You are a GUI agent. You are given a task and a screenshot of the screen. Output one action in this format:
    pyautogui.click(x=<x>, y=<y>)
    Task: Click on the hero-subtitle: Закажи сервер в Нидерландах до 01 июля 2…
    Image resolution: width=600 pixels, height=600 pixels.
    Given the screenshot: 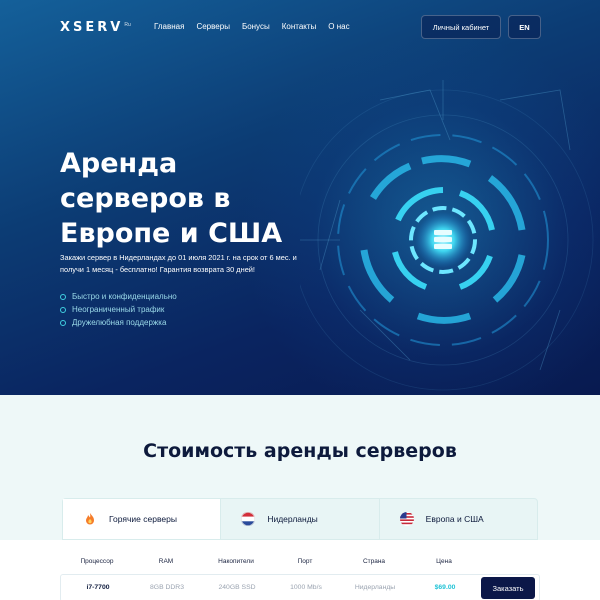 What is the action you would take?
    pyautogui.click(x=178, y=263)
    